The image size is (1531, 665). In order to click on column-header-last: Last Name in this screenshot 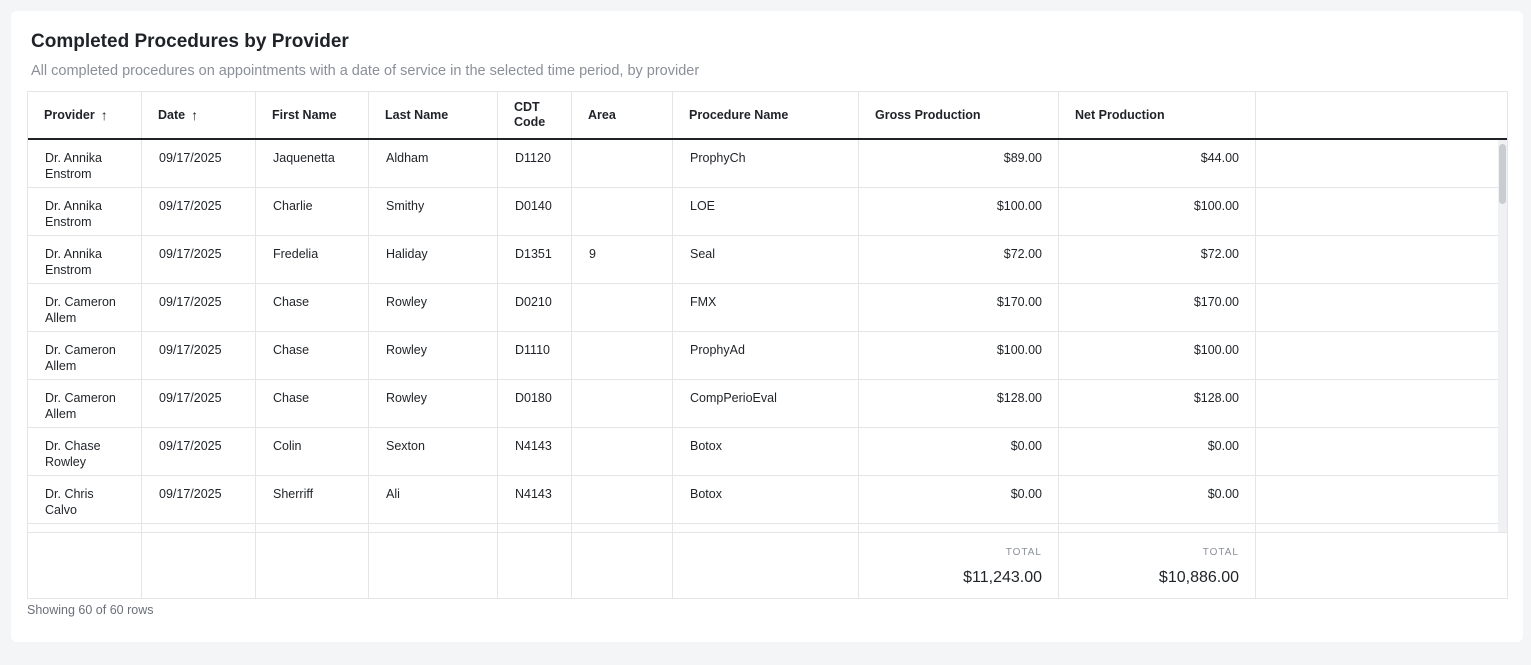, I will do `click(433, 115)`.